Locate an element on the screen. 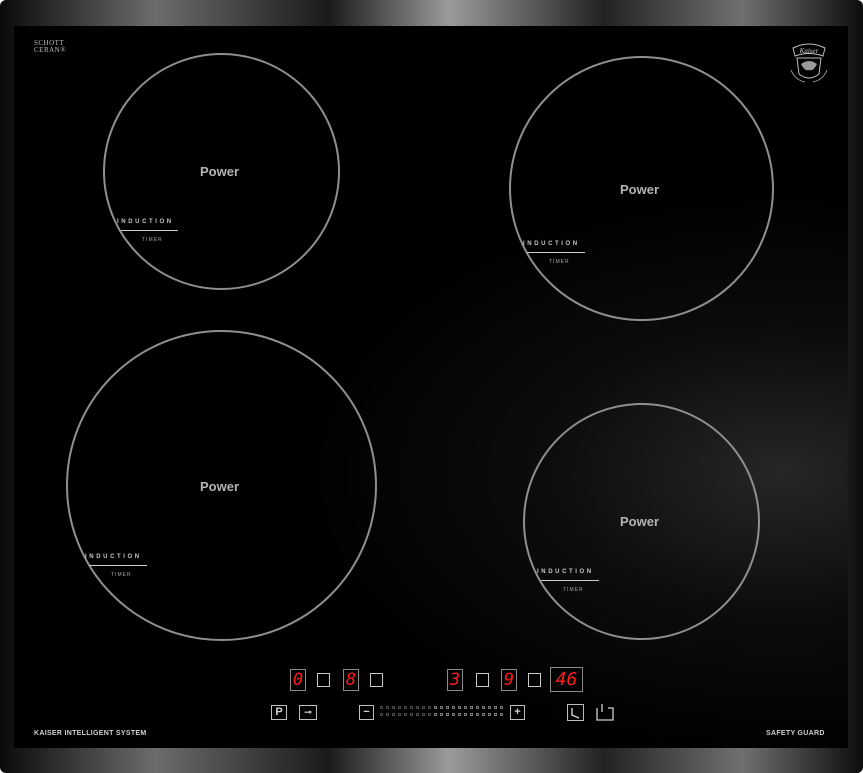 The width and height of the screenshot is (863, 773). zone4-select-button is located at coordinates (534, 680).